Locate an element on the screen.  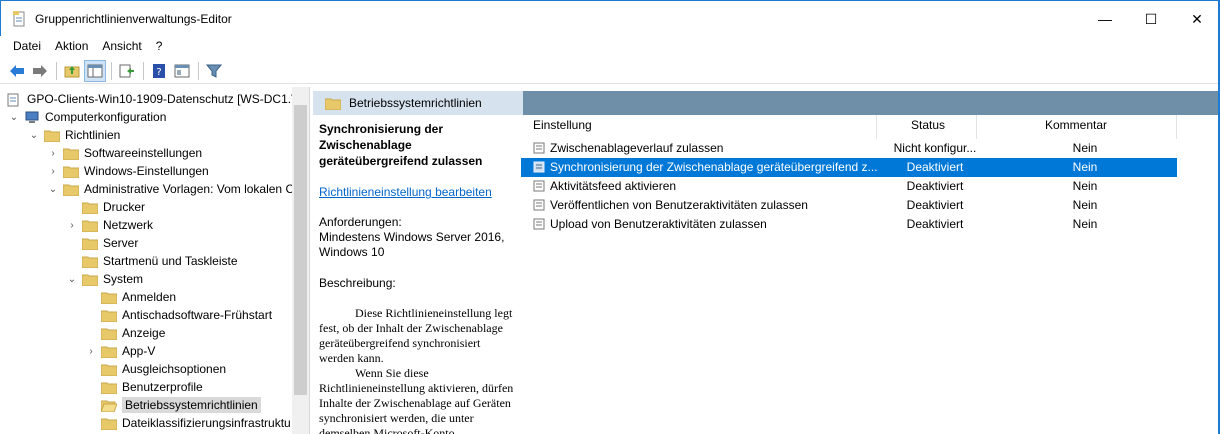
policy-editor-app-icon is located at coordinates (19, 18).